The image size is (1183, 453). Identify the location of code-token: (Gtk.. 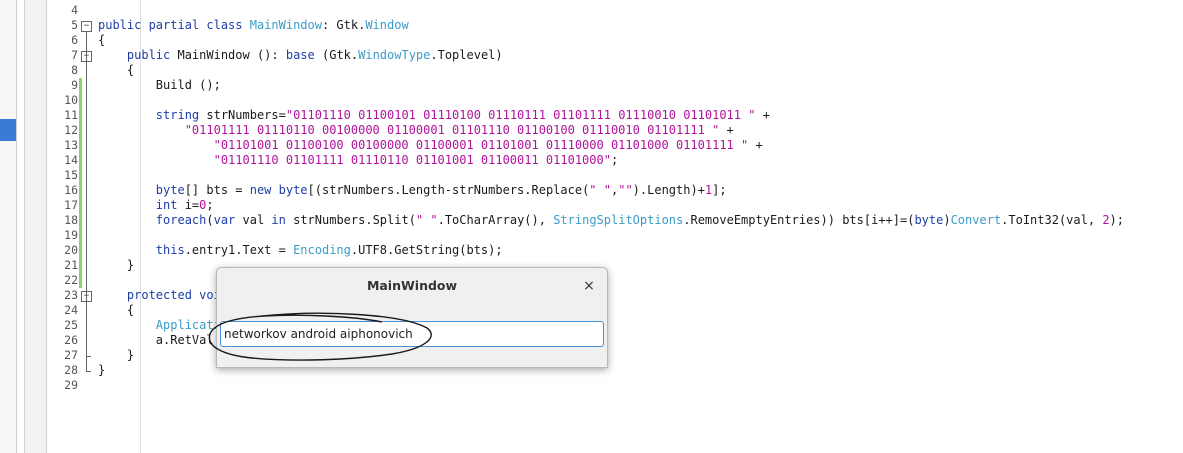
(336, 55).